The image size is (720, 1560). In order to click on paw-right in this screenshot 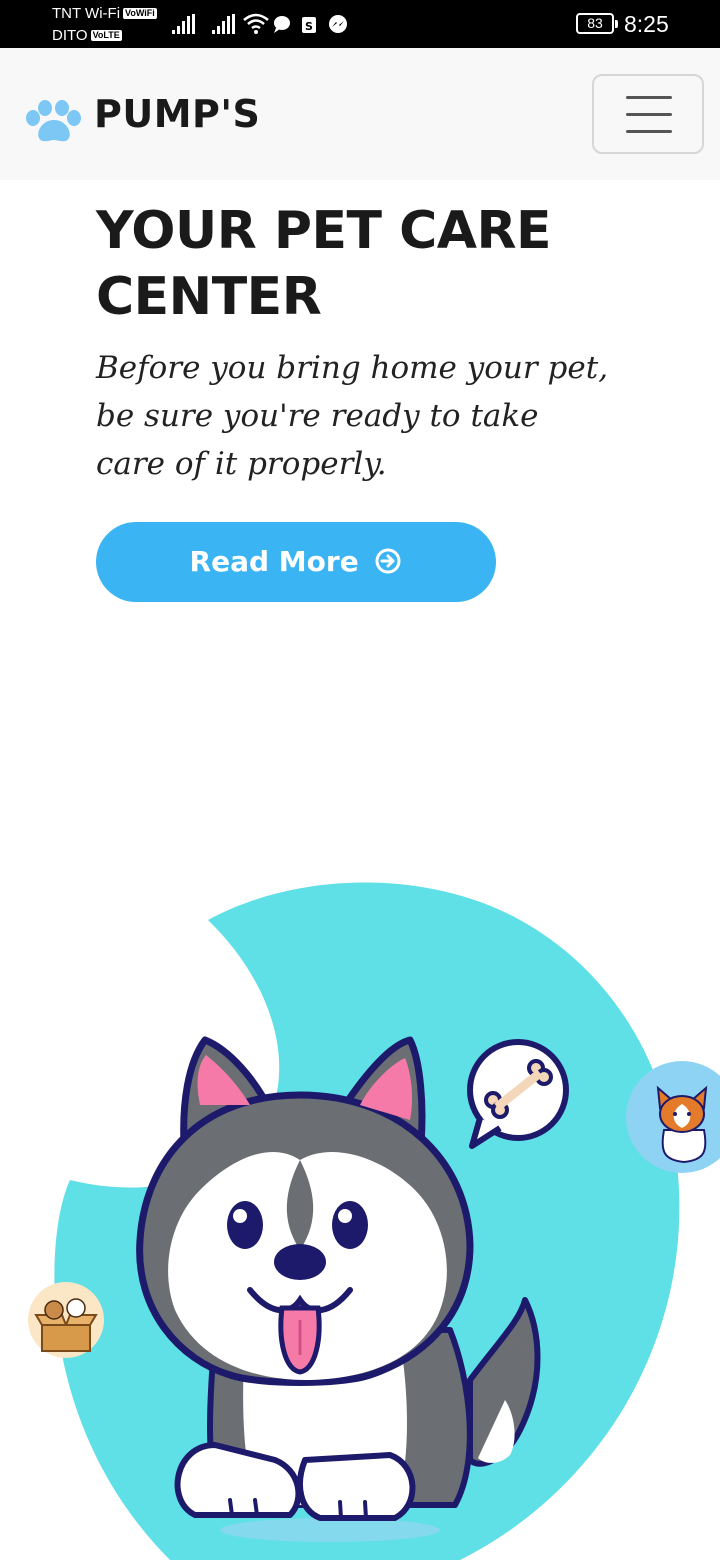, I will do `click(356, 1486)`.